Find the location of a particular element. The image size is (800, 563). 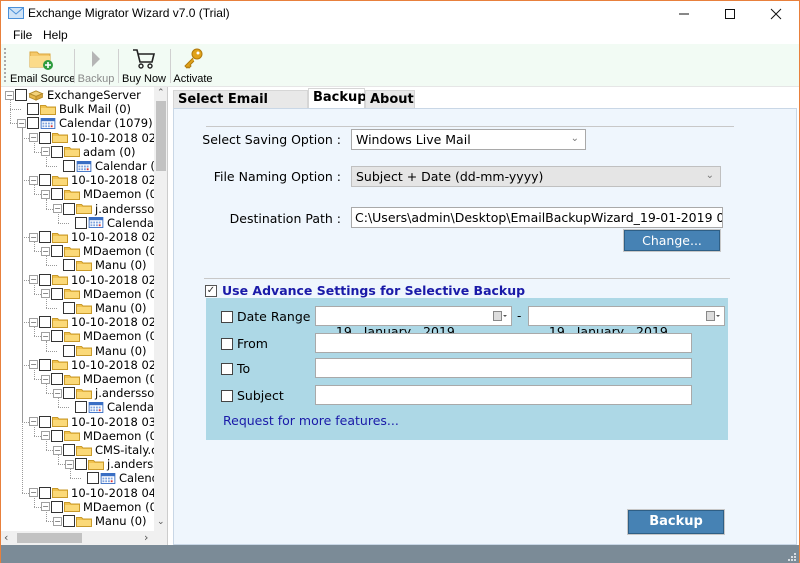

tree-item: − j.andersson is located at coordinates (116, 464).